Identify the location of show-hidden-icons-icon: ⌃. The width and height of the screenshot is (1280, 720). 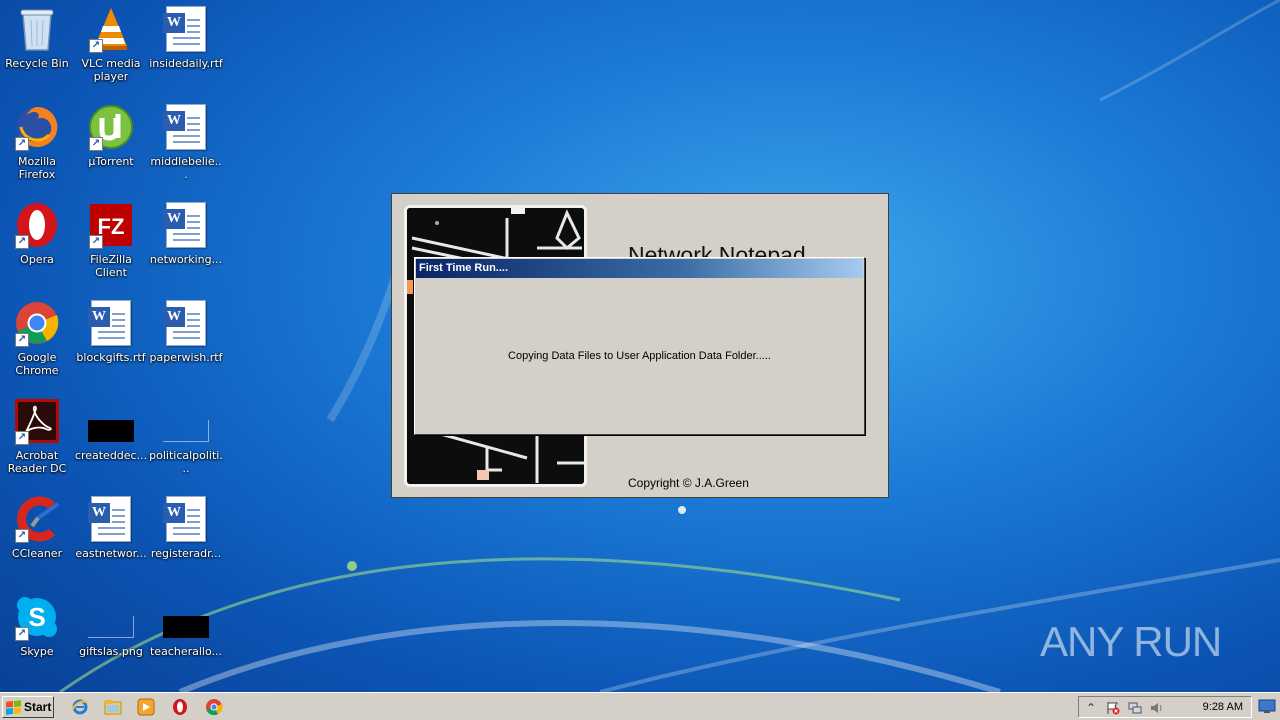
(1091, 708).